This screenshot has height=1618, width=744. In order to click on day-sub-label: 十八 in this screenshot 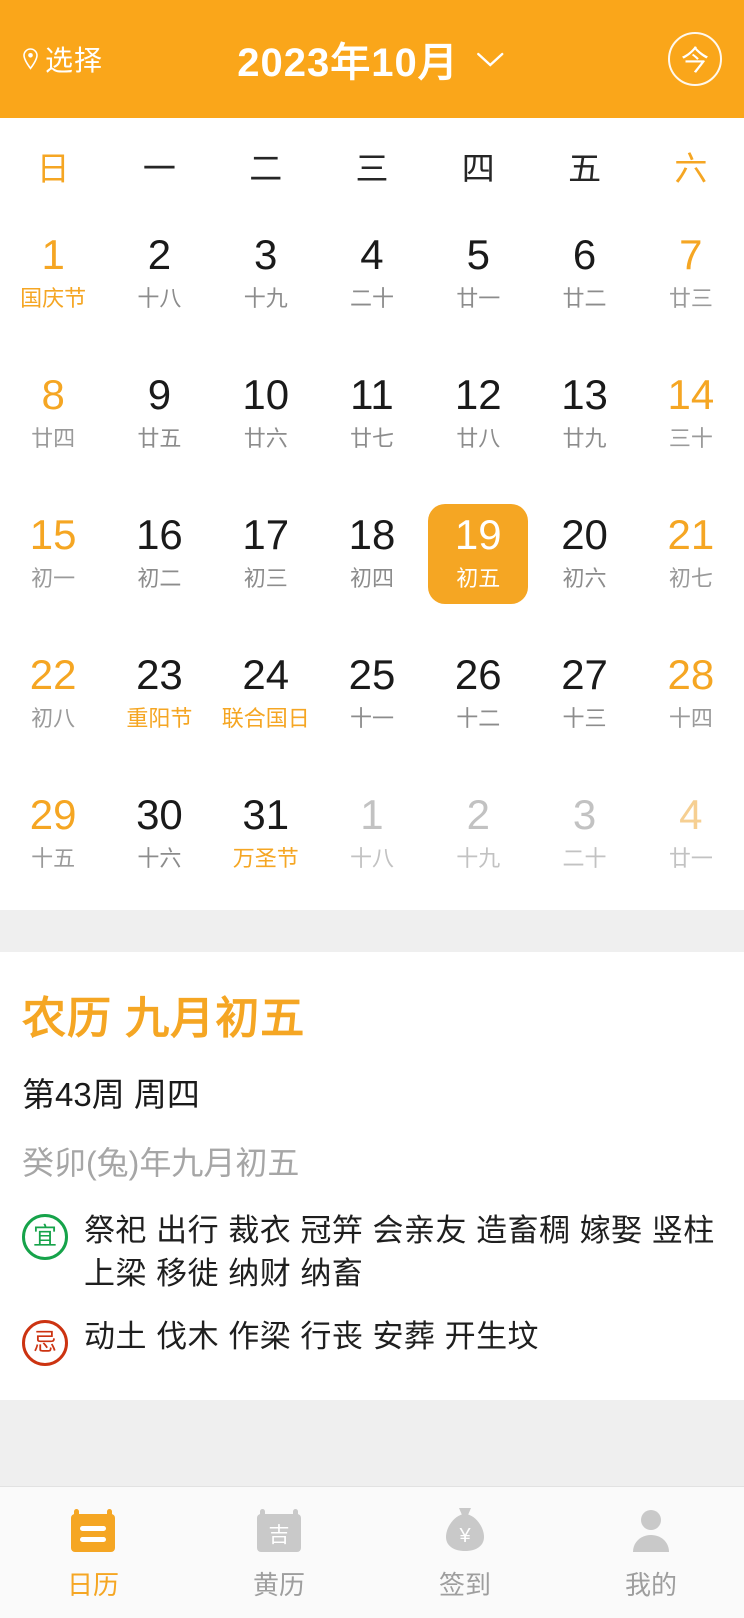, I will do `click(371, 858)`.